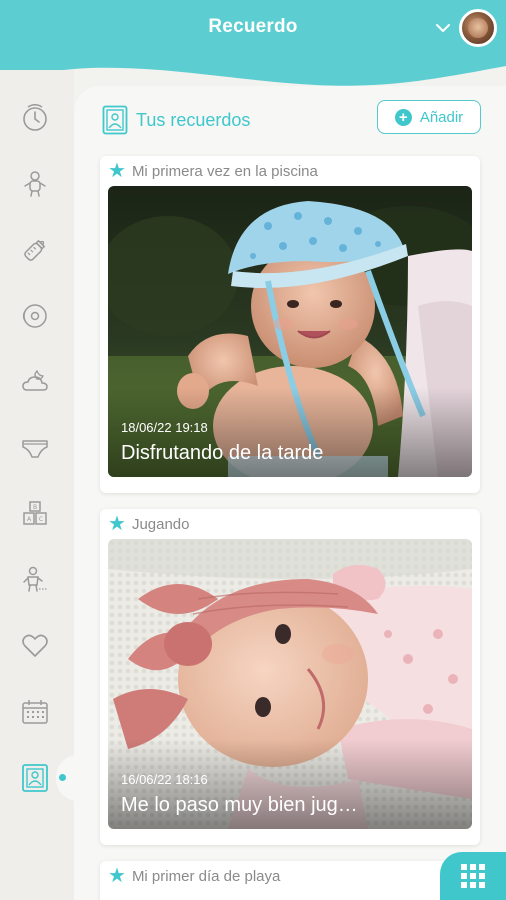 Image resolution: width=506 pixels, height=900 pixels. I want to click on sidebar-item-pumping, so click(35, 316).